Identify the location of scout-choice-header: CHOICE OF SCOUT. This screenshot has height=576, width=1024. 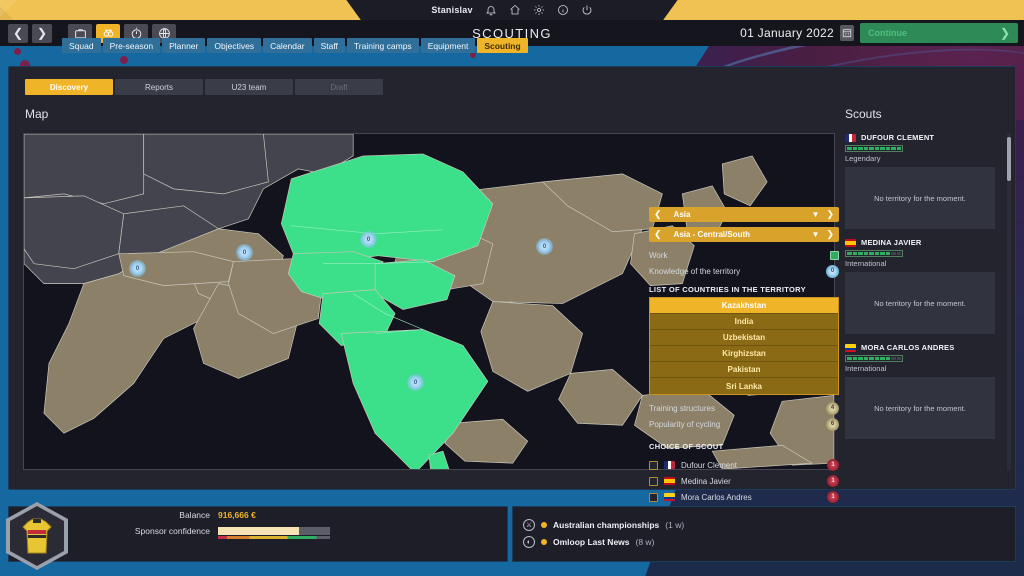
(686, 446).